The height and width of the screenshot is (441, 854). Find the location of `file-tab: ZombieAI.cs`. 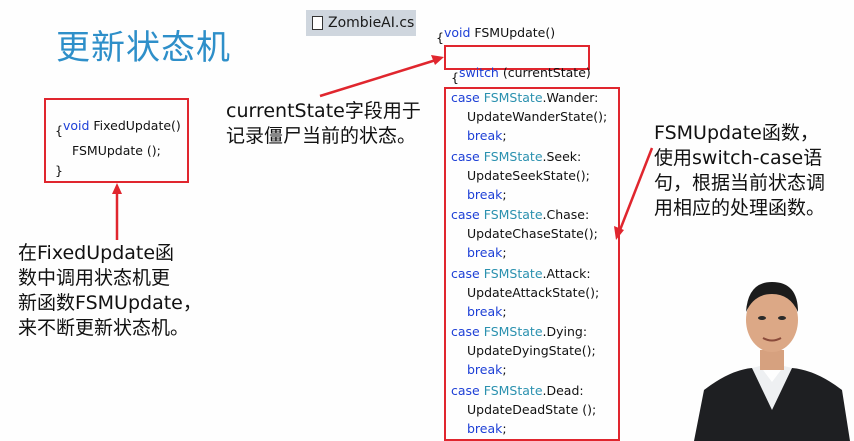

file-tab: ZombieAI.cs is located at coordinates (361, 23).